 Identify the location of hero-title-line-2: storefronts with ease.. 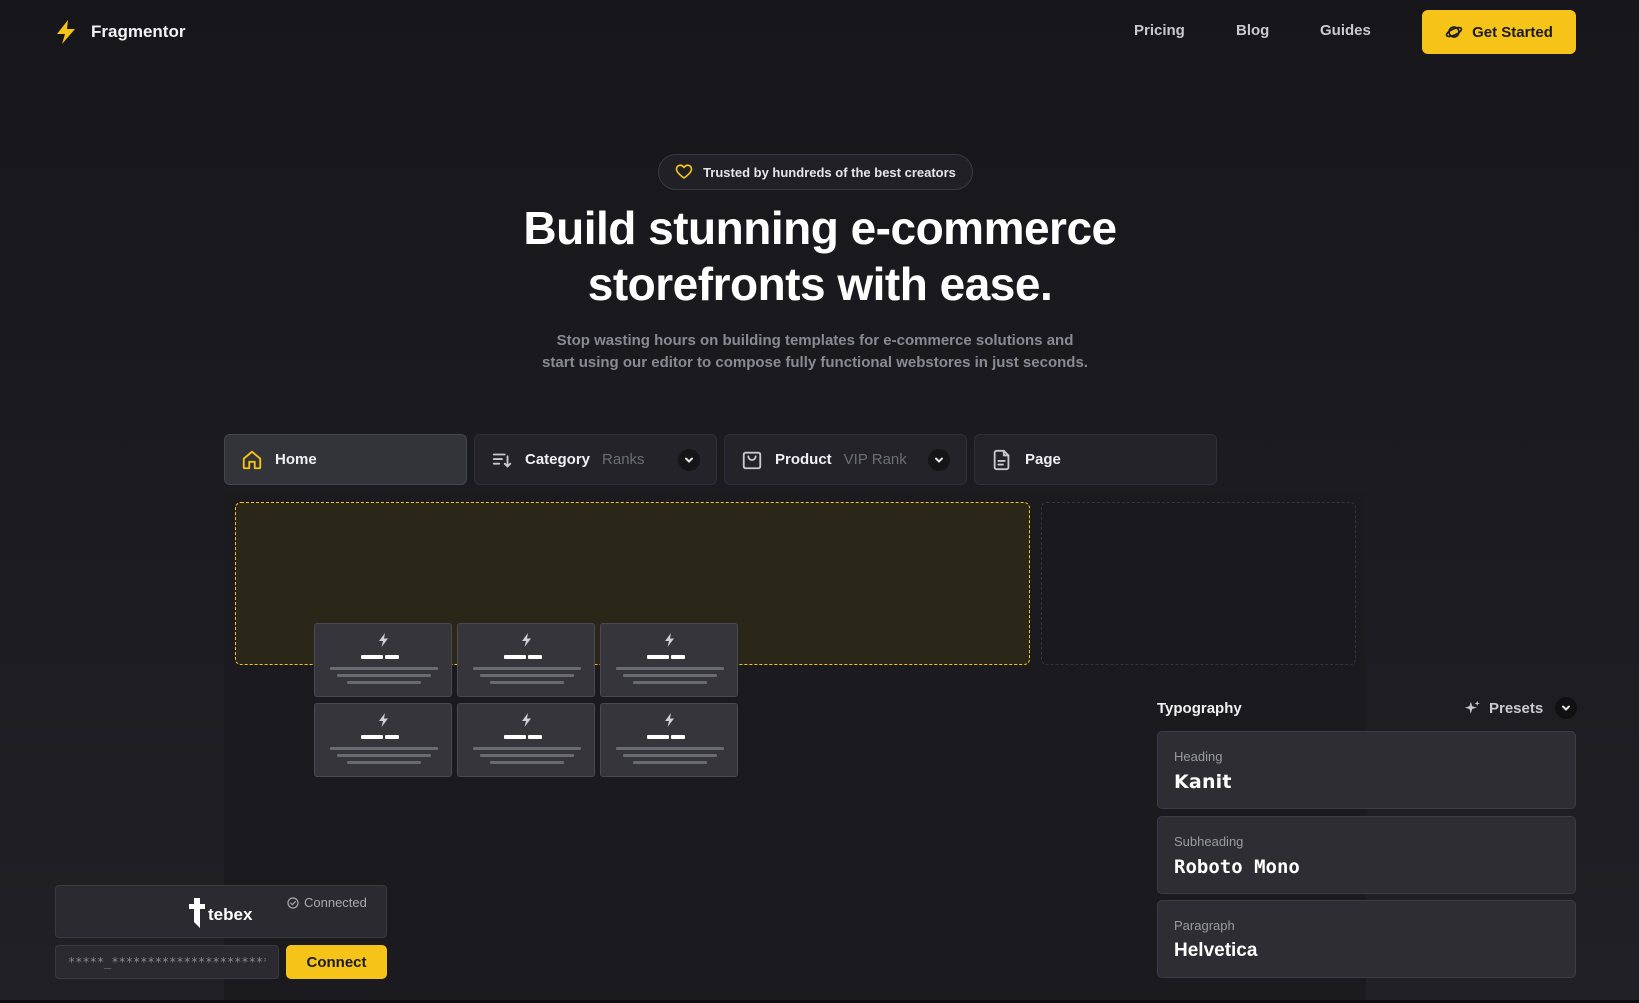
(820, 284).